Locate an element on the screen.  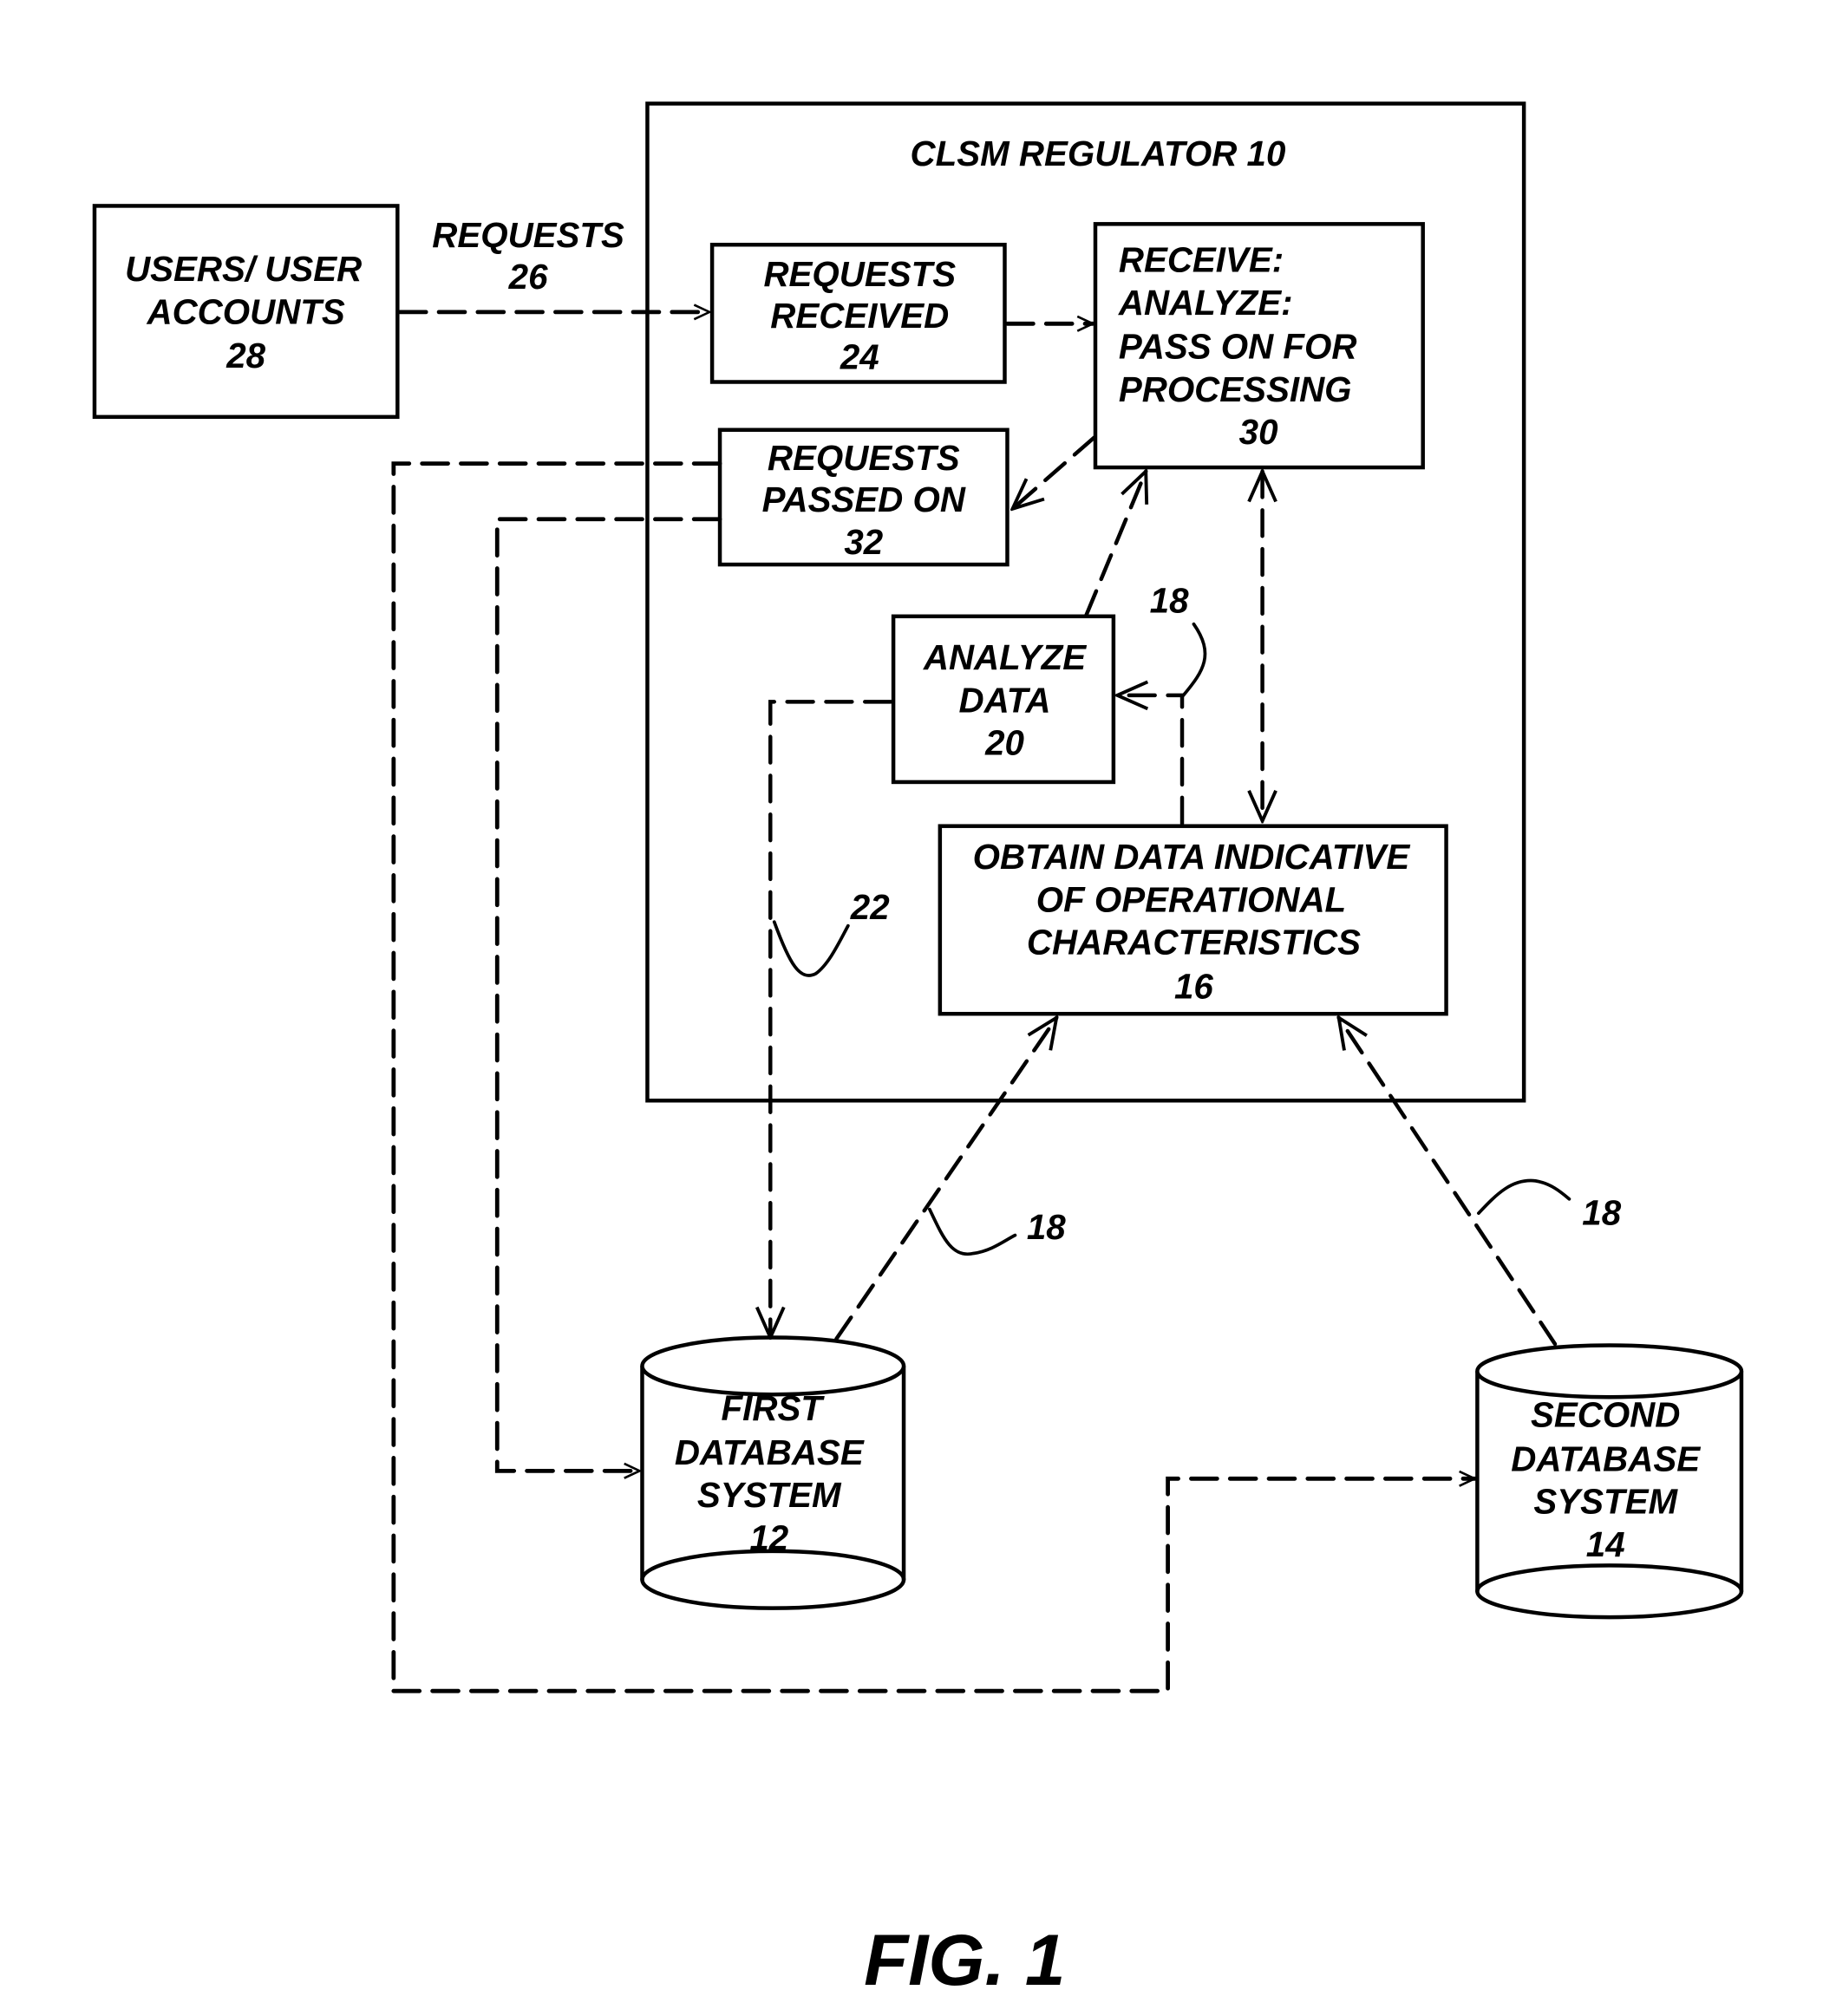
edge-obtain-data-to-analyze-data is located at coordinates (1151, 760).